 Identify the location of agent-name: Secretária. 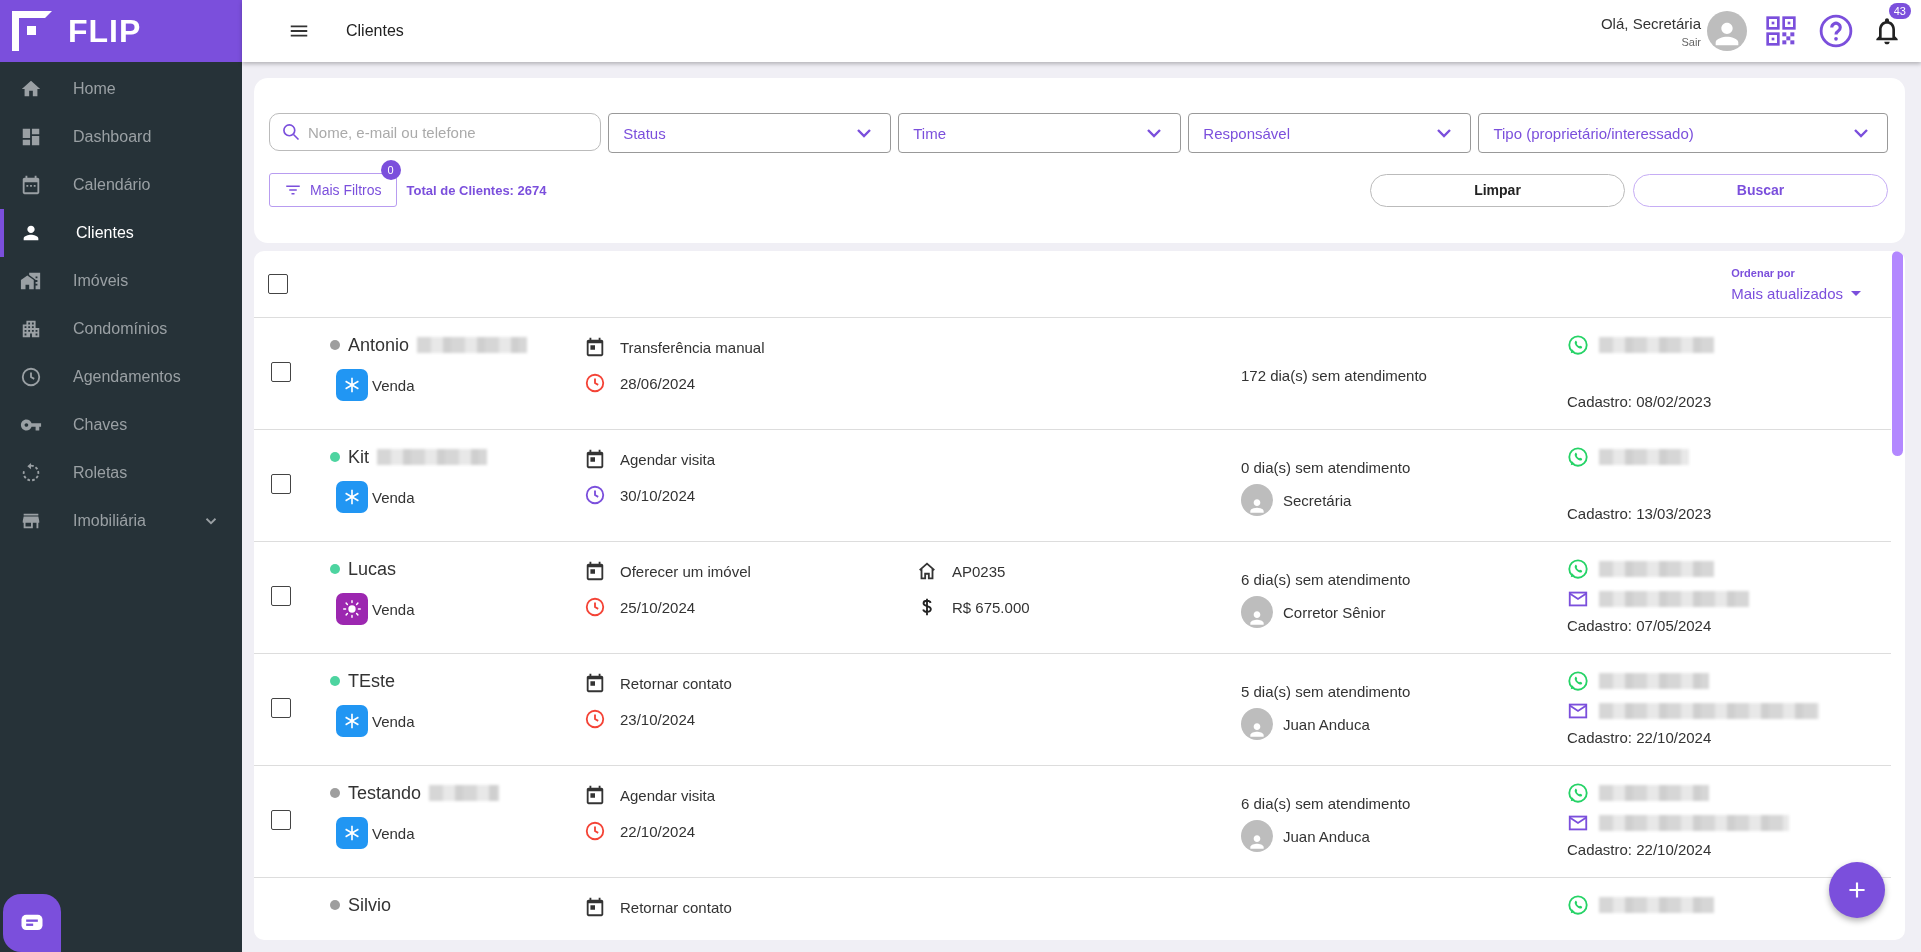
(1317, 500).